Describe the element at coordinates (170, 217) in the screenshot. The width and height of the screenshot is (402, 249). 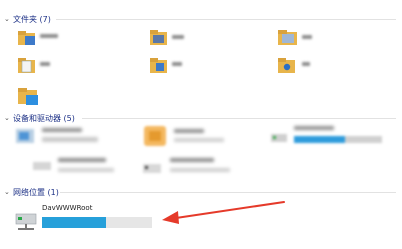
I see `arrow-head` at that location.